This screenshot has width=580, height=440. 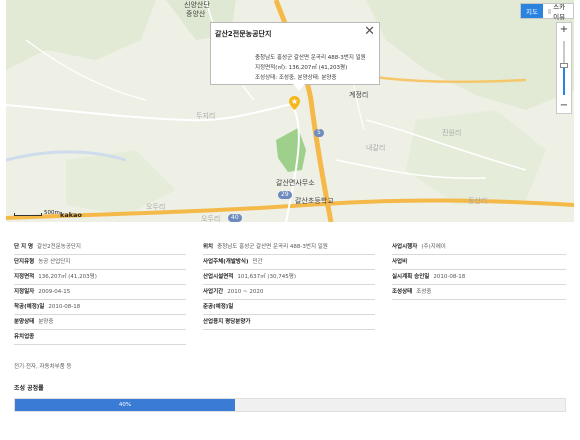 I want to click on info-row: 지정일자 2009-04-15, so click(x=100, y=292).